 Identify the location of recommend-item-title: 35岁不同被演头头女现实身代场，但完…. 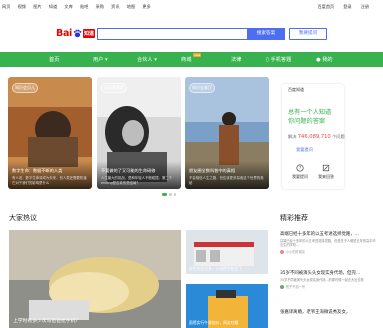
(330, 273).